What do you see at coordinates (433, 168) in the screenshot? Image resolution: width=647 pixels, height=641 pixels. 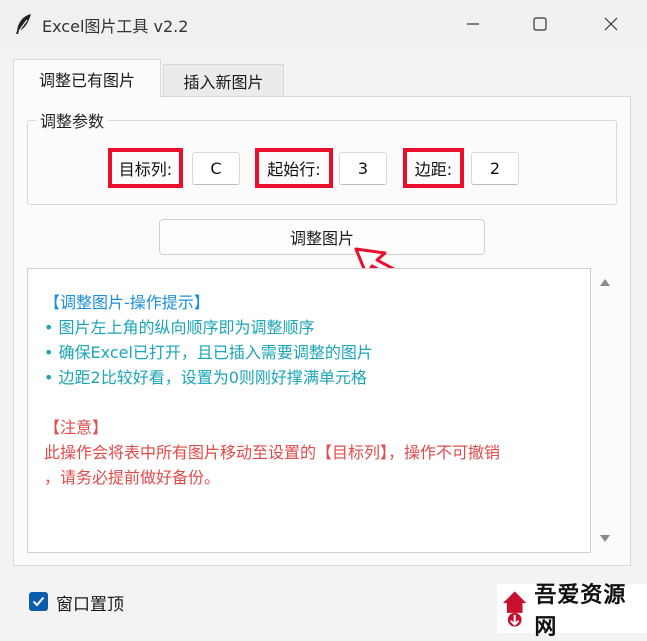 I see `margin-label: 边距:` at bounding box center [433, 168].